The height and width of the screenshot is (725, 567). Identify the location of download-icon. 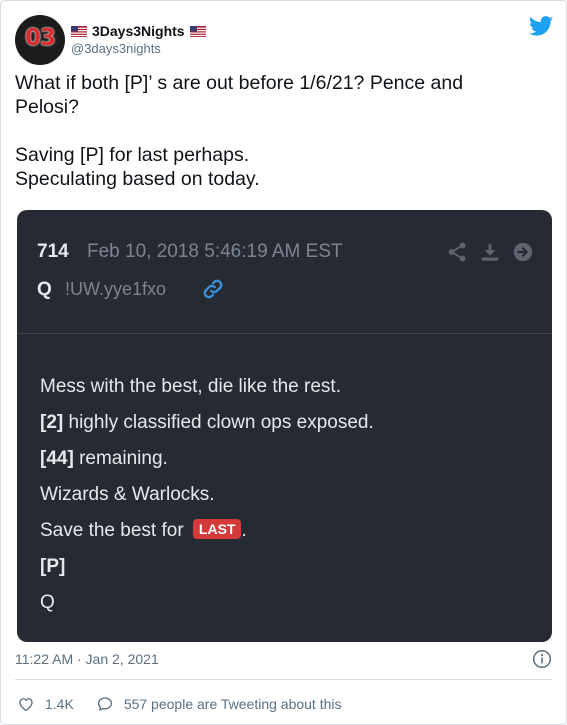
(490, 252).